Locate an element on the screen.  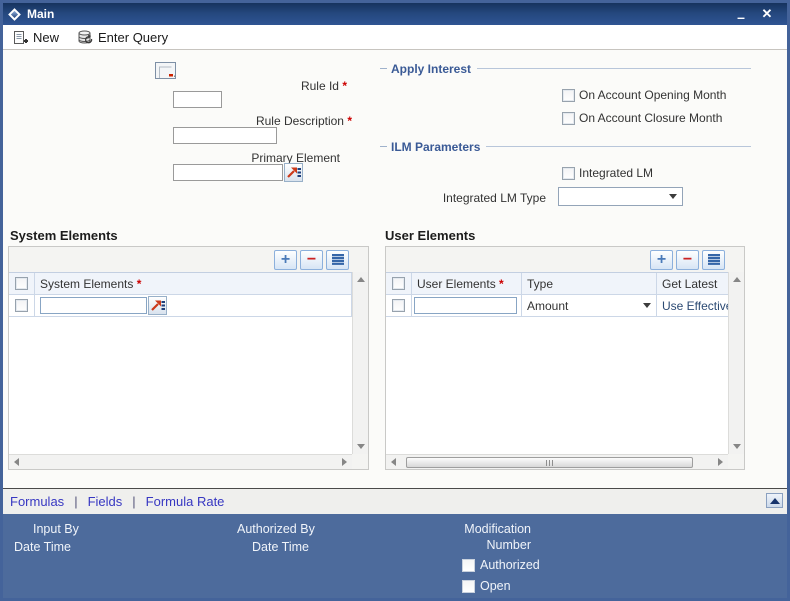
system-elements-data-row is located at coordinates (180, 306).